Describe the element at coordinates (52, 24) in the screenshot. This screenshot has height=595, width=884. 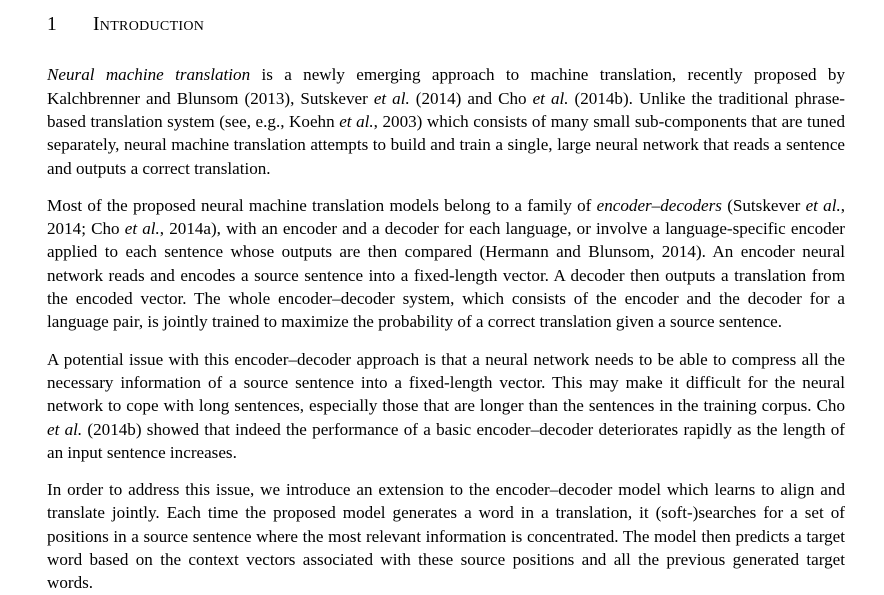
I see `section-number: 1` at that location.